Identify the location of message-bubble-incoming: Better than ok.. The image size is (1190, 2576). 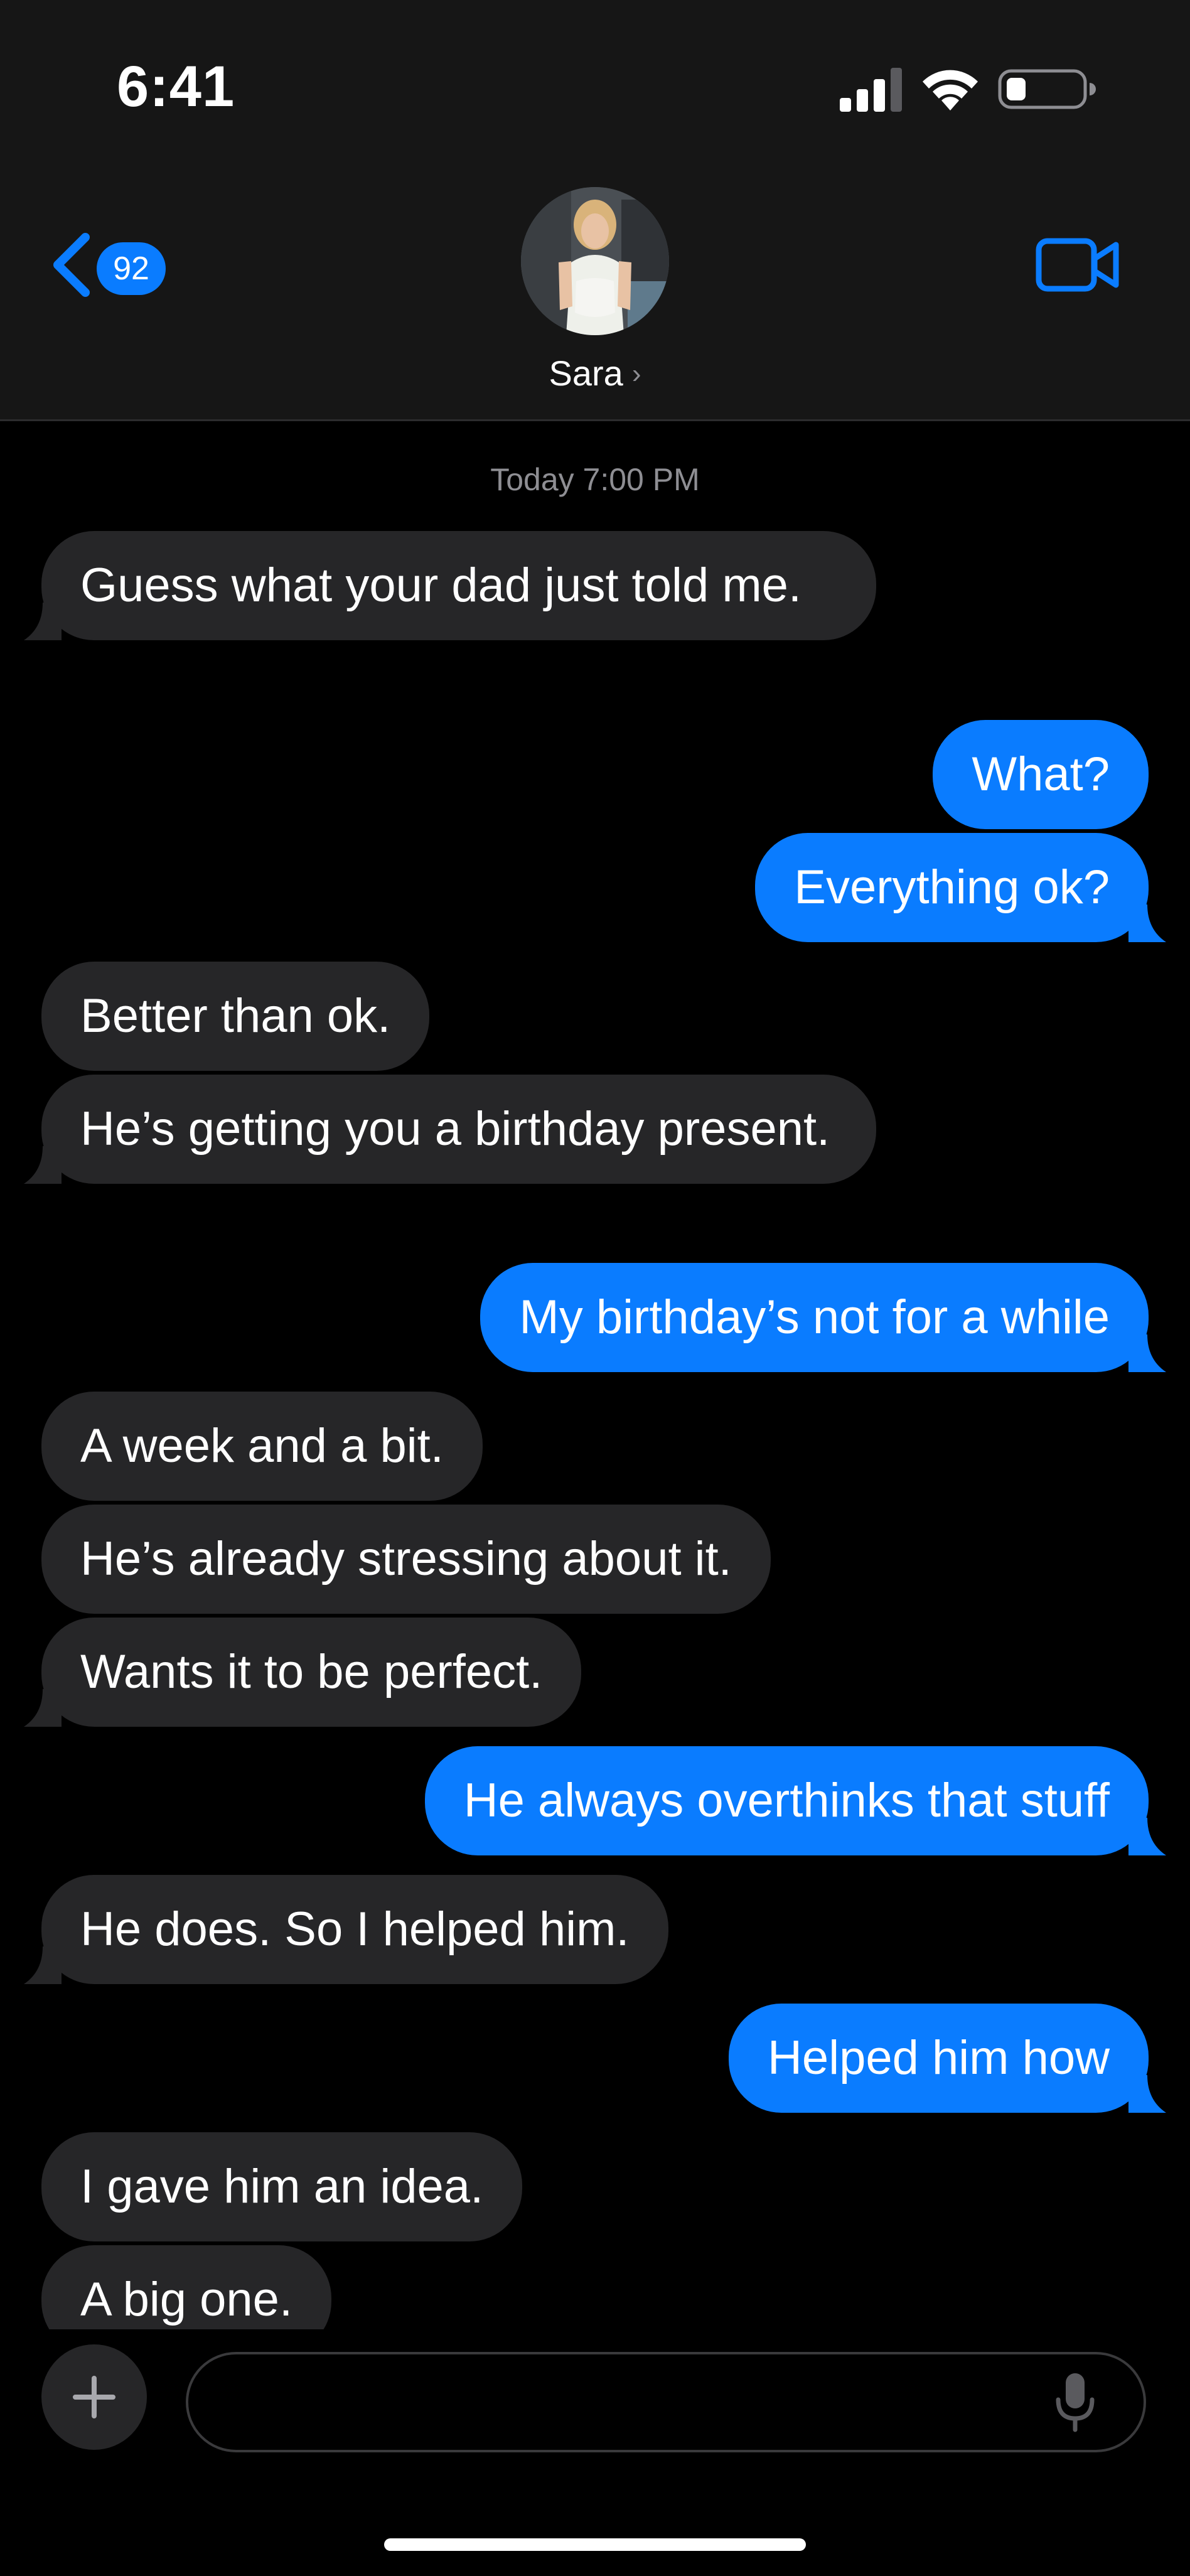
(235, 1016).